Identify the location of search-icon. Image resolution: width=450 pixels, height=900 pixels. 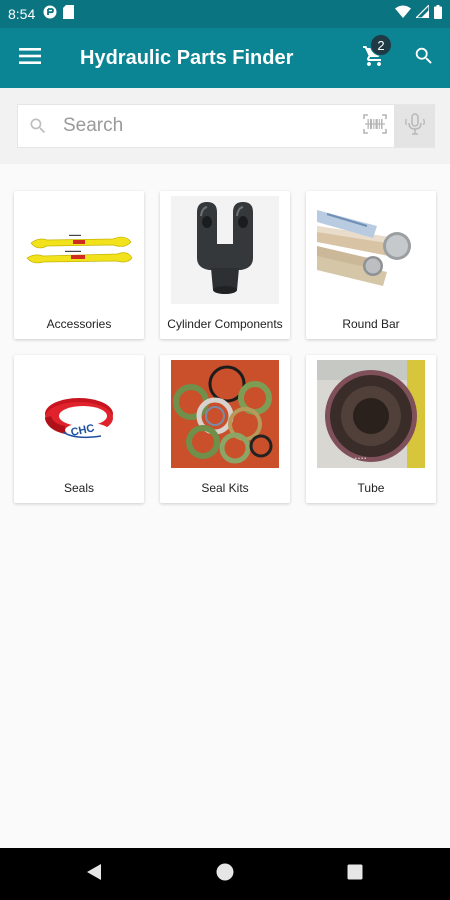
(424, 58).